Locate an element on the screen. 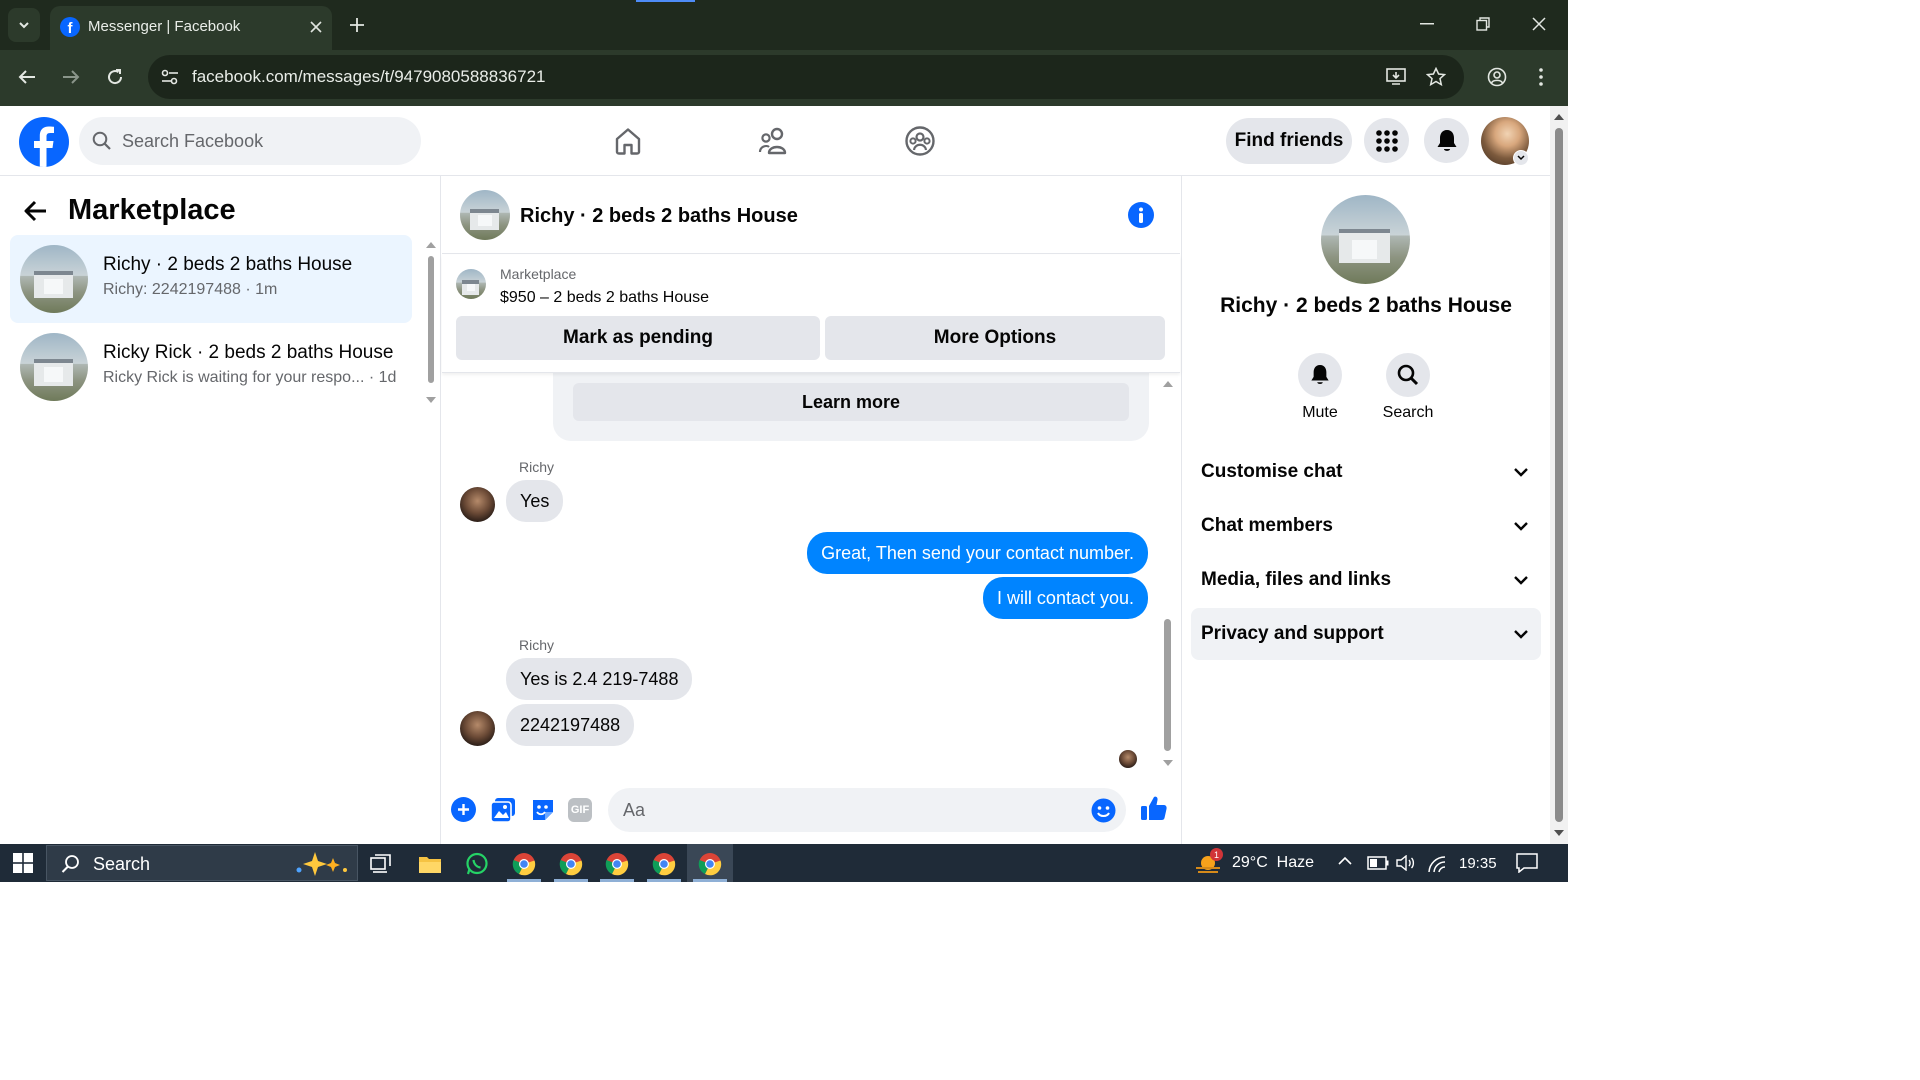  find-friends-button: Find friends is located at coordinates (1289, 141).